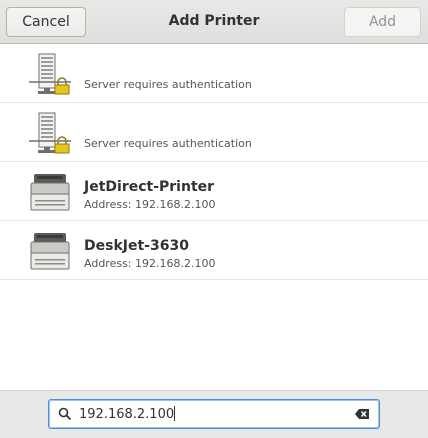 This screenshot has width=428, height=438. I want to click on clear-text-icon, so click(362, 414).